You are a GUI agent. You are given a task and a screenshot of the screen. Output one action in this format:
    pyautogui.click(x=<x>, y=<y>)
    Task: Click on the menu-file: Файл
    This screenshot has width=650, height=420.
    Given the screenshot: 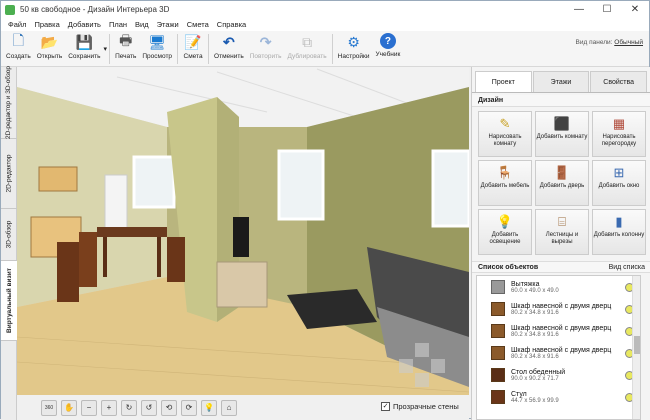 What is the action you would take?
    pyautogui.click(x=17, y=24)
    